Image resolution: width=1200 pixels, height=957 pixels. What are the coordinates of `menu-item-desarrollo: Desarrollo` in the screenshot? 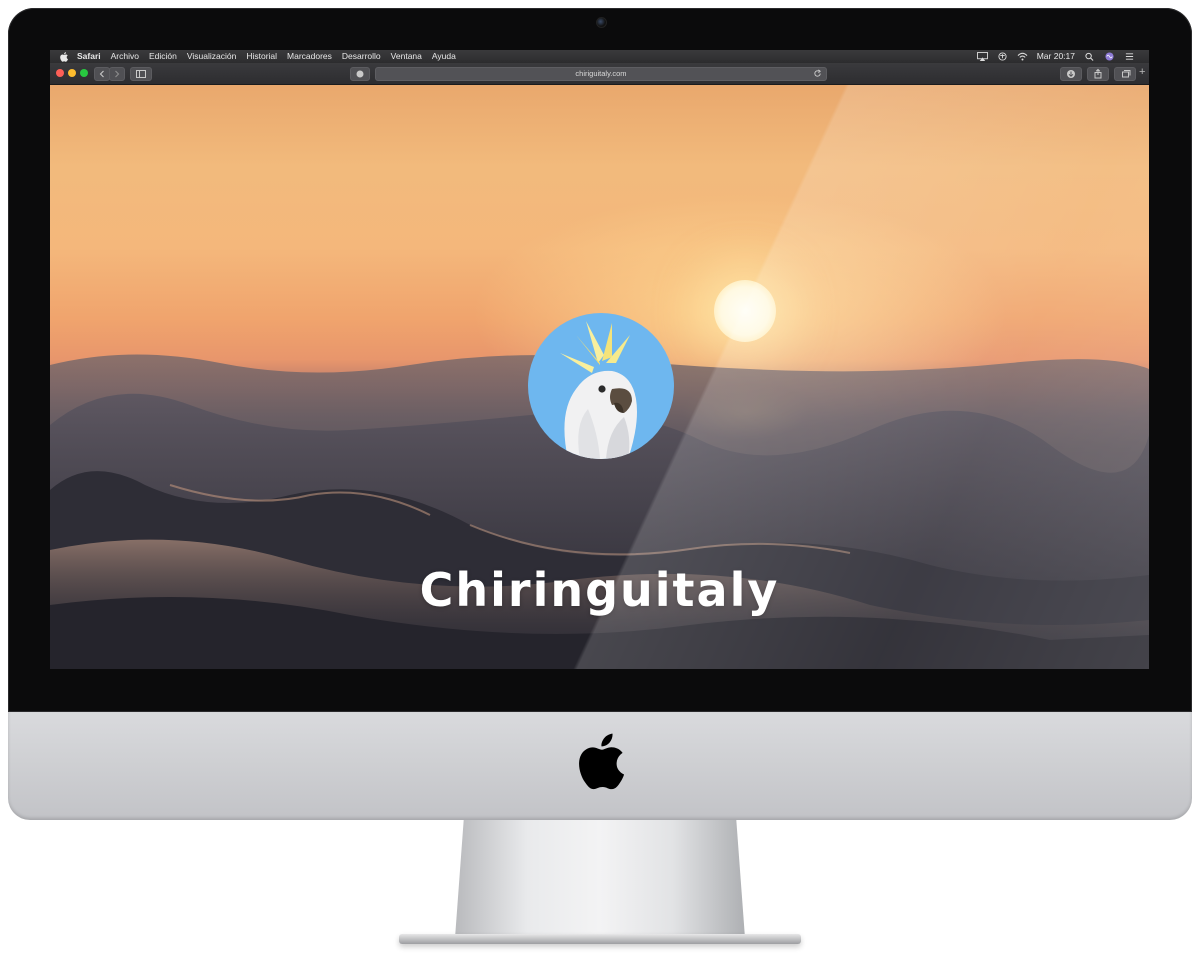 It's located at (361, 56).